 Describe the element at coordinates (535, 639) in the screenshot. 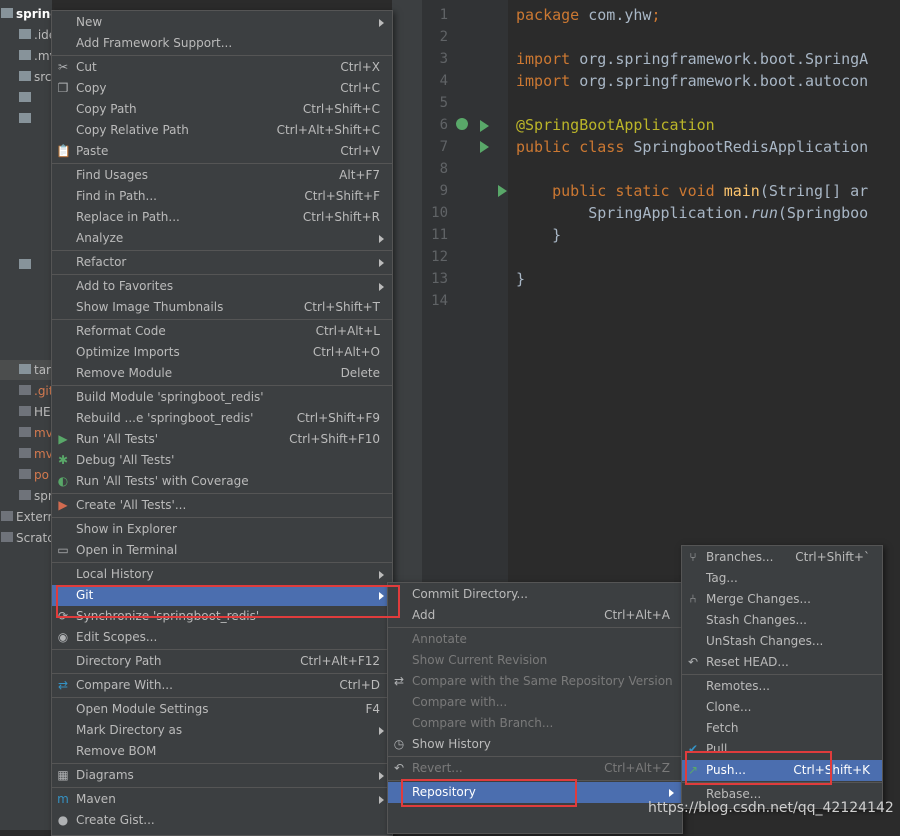

I see `menu-item-annotate: Annotate` at that location.